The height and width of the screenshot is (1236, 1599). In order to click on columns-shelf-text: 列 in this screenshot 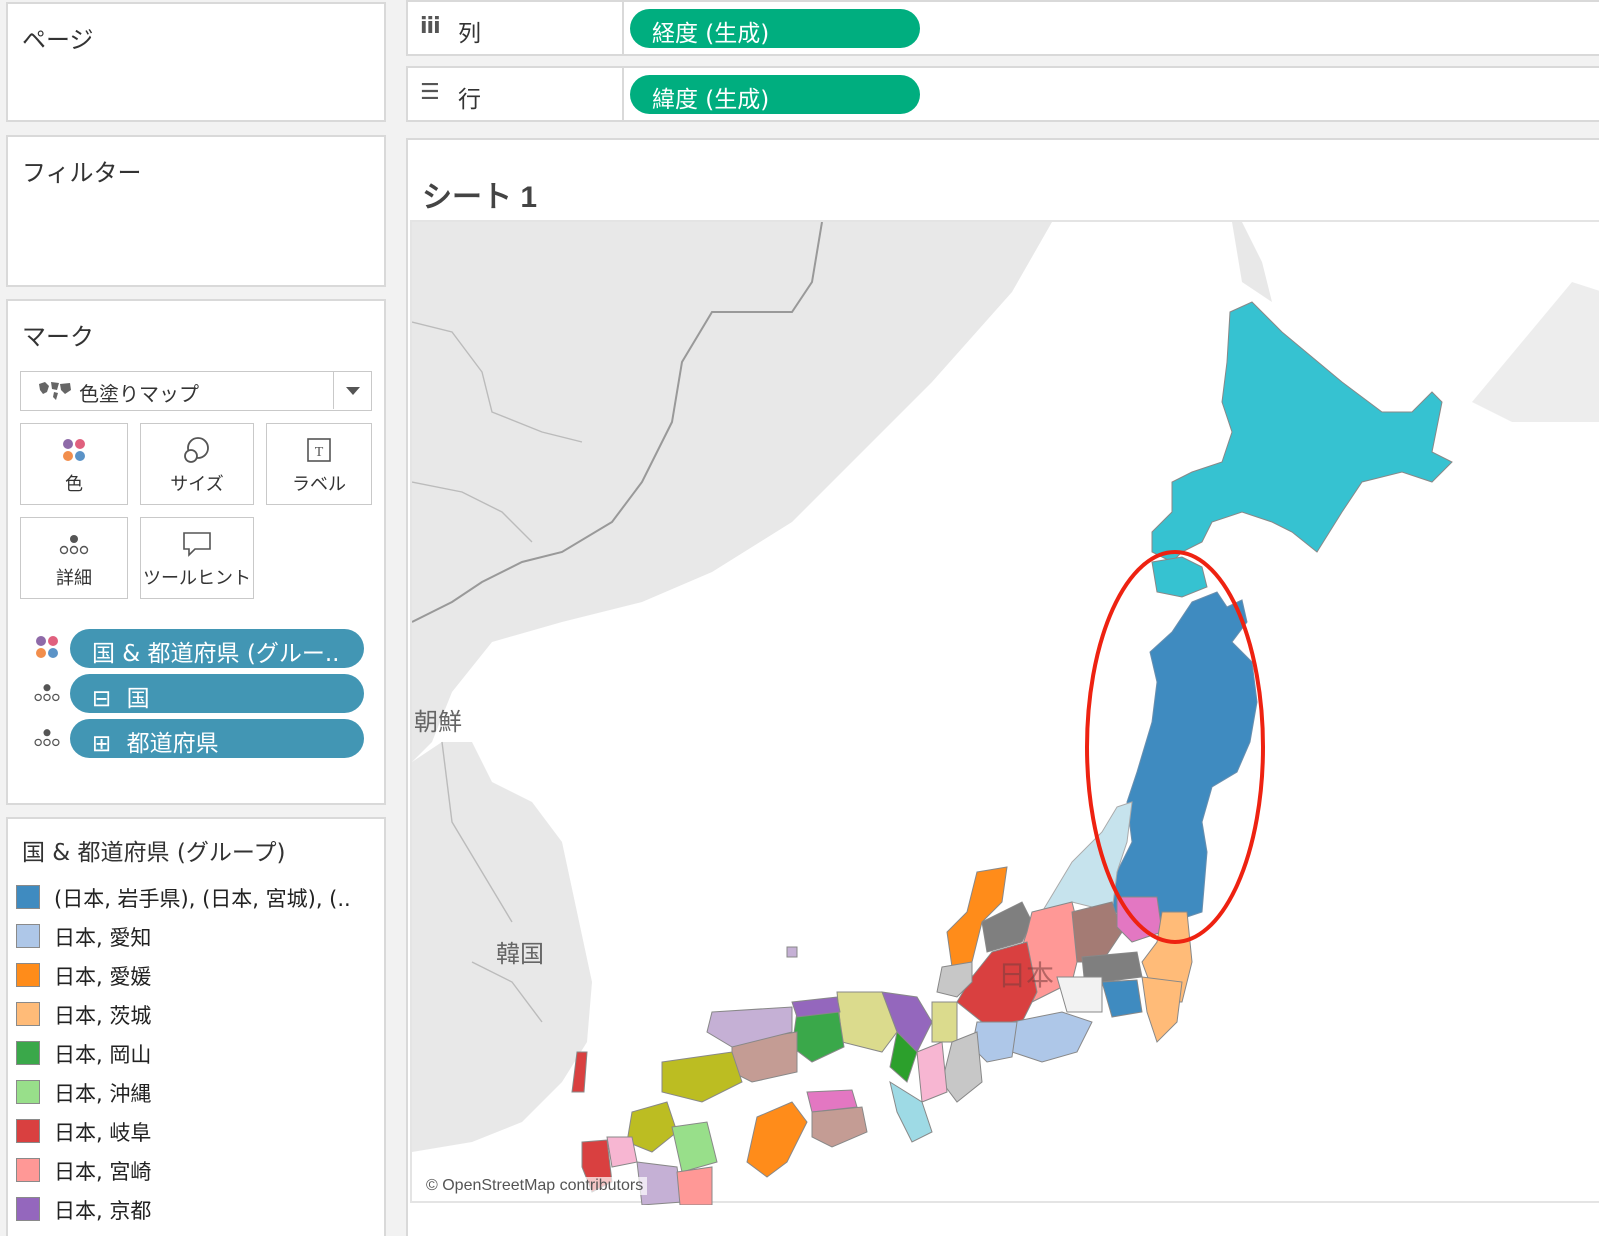, I will do `click(469, 34)`.